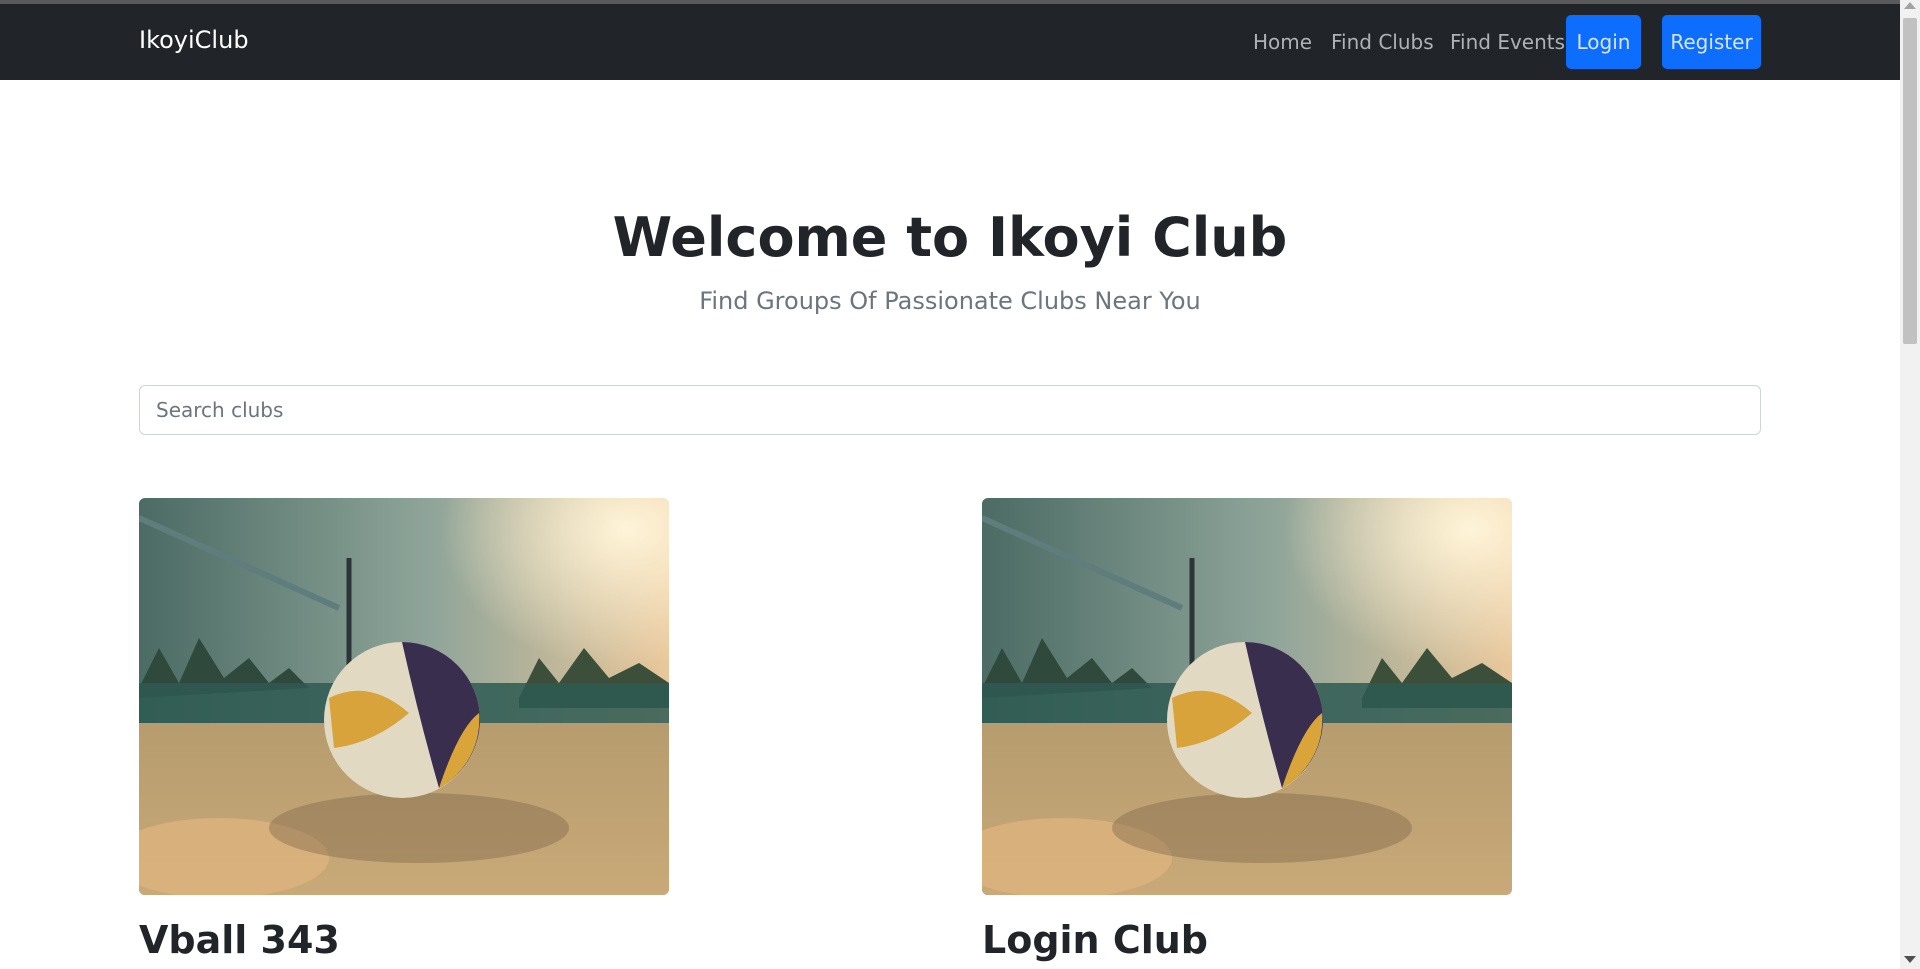  Describe the element at coordinates (1507, 42) in the screenshot. I see `nav-link-find-events: Find Events` at that location.